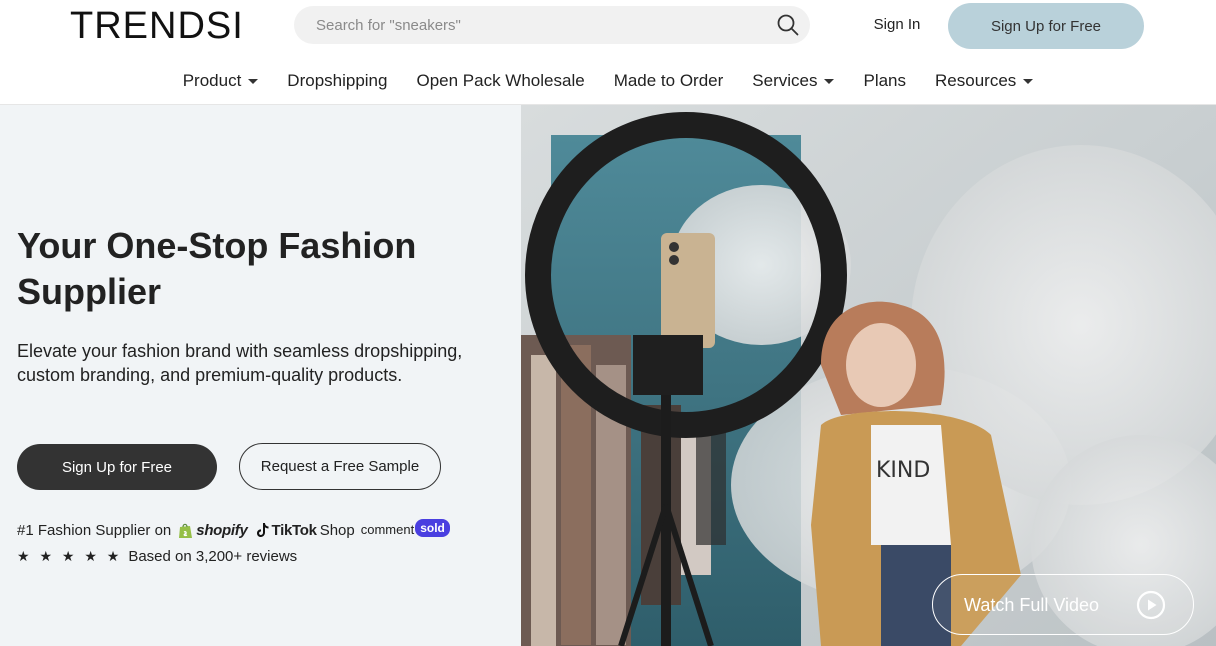 The image size is (1216, 646). I want to click on rating-stars-icon: ★ ★ ★ ★ ★, so click(70, 556).